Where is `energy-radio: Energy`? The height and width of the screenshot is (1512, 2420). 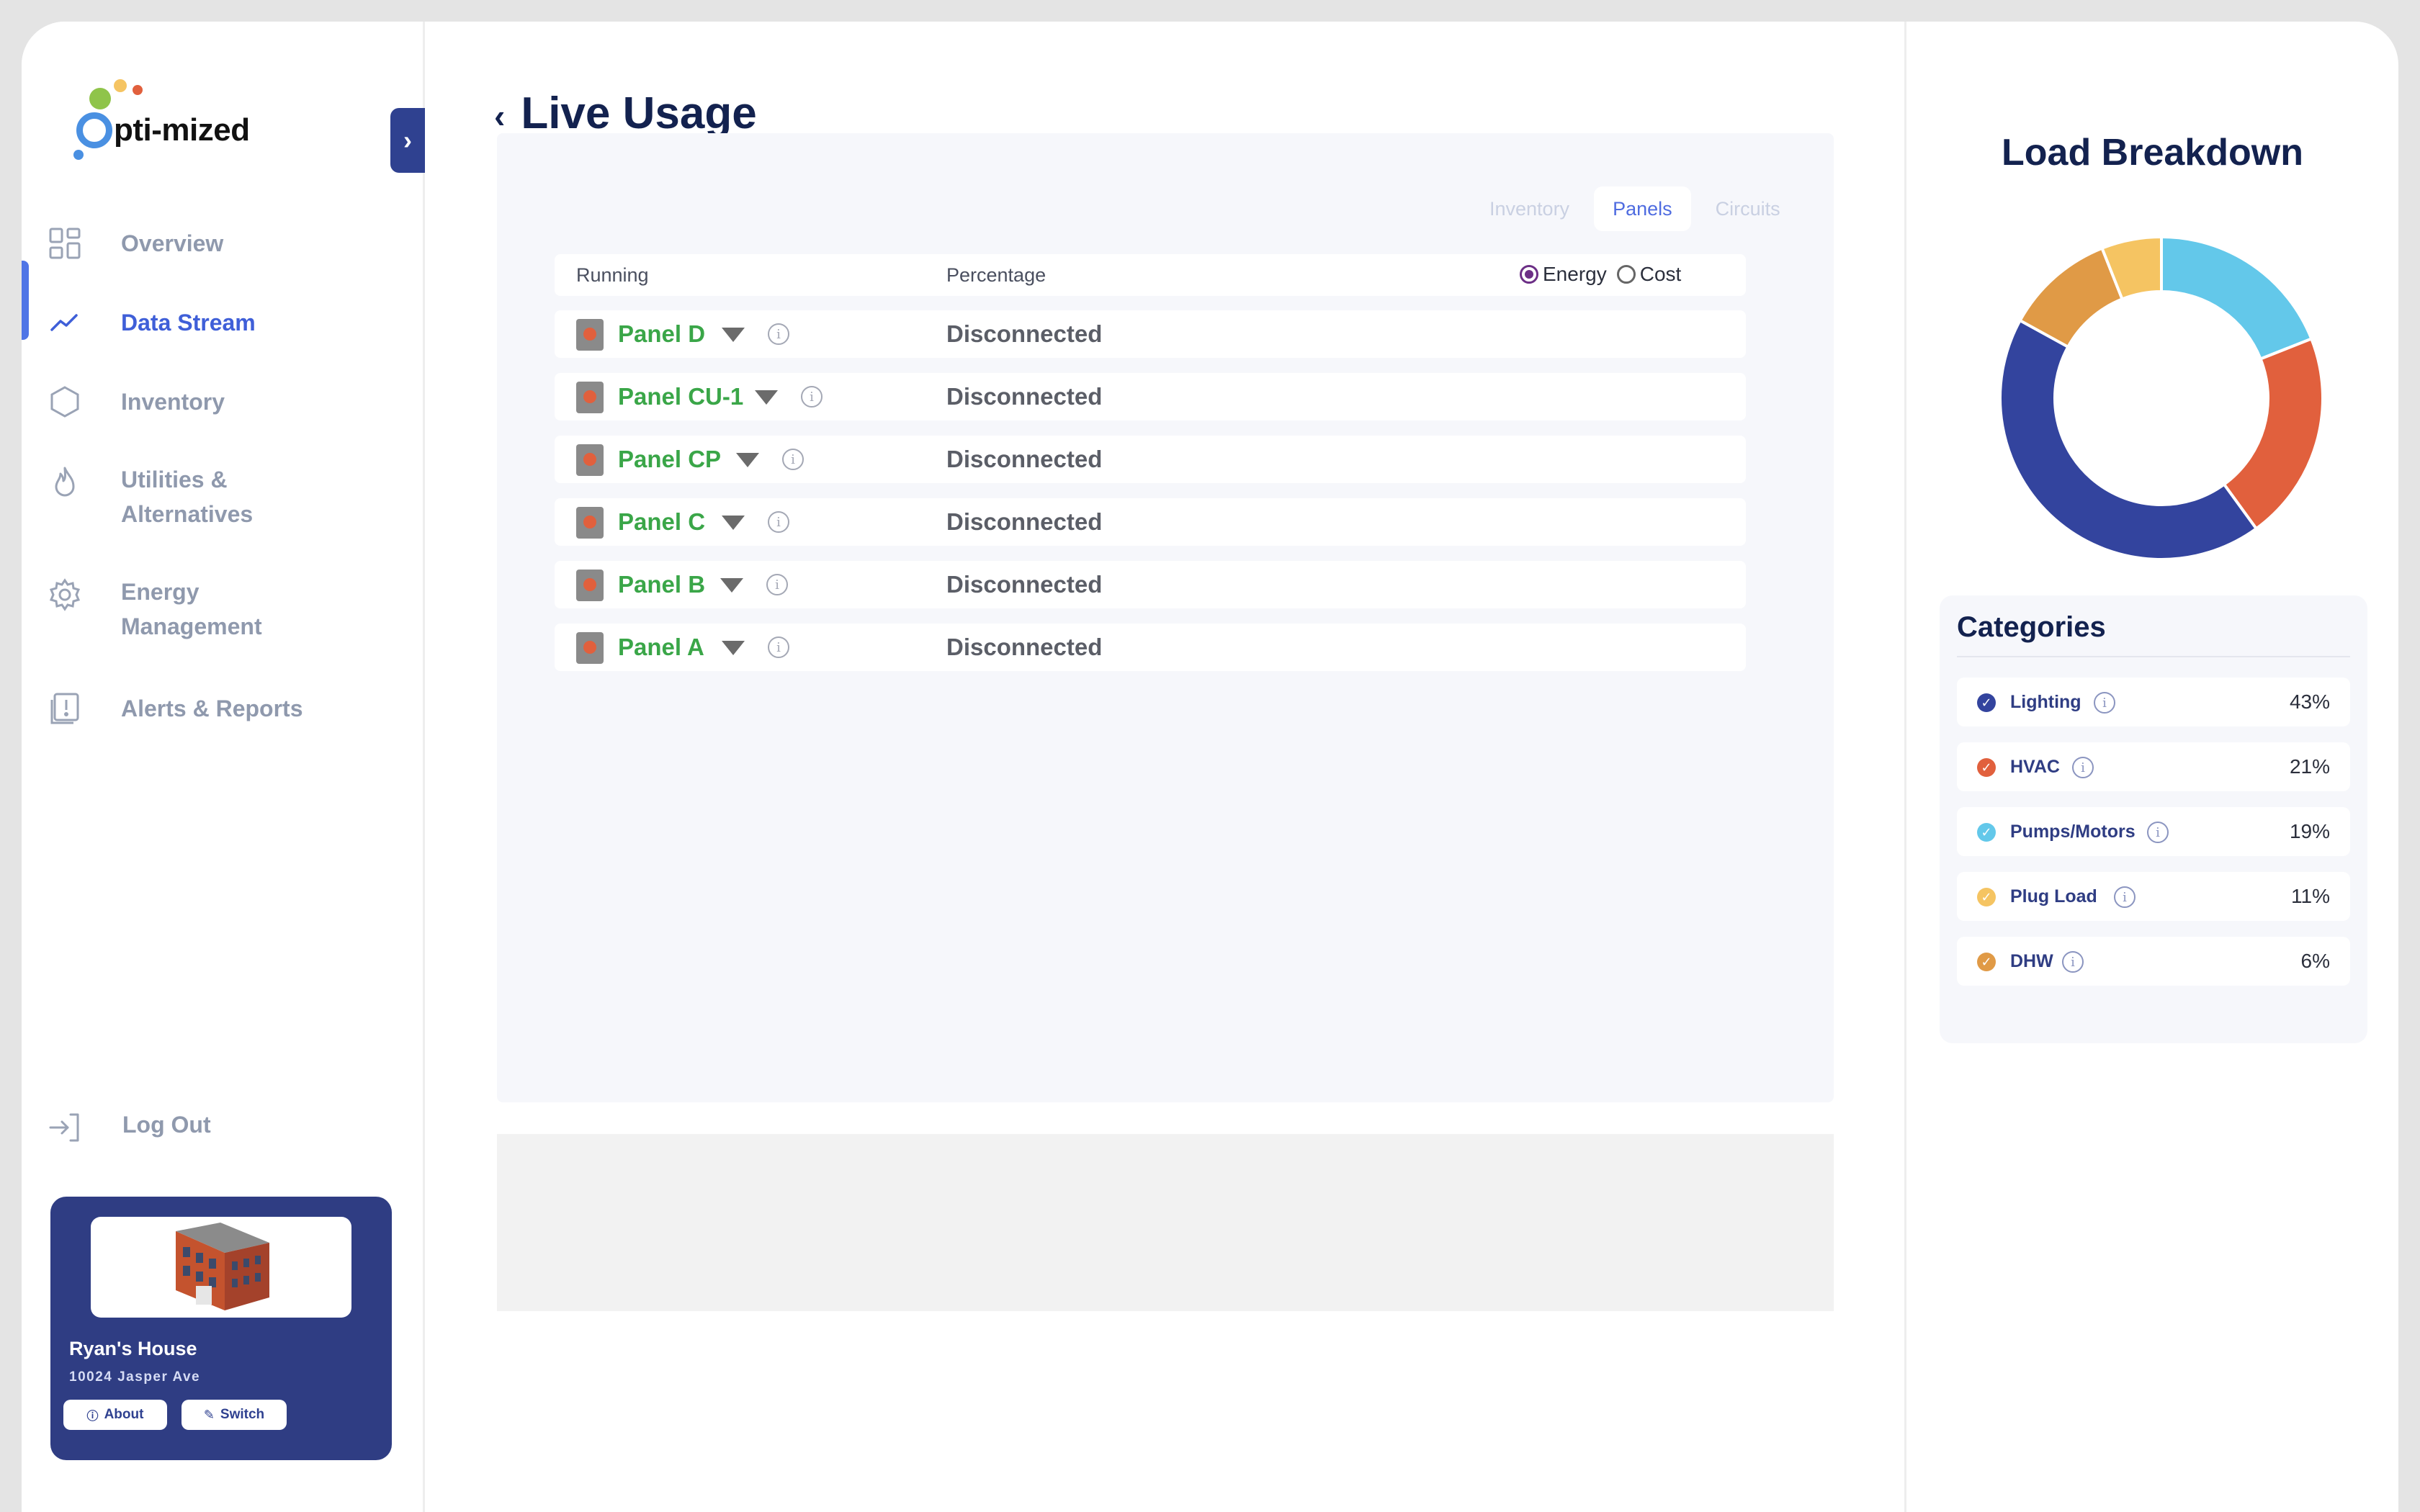
energy-radio: Energy is located at coordinates (1563, 274).